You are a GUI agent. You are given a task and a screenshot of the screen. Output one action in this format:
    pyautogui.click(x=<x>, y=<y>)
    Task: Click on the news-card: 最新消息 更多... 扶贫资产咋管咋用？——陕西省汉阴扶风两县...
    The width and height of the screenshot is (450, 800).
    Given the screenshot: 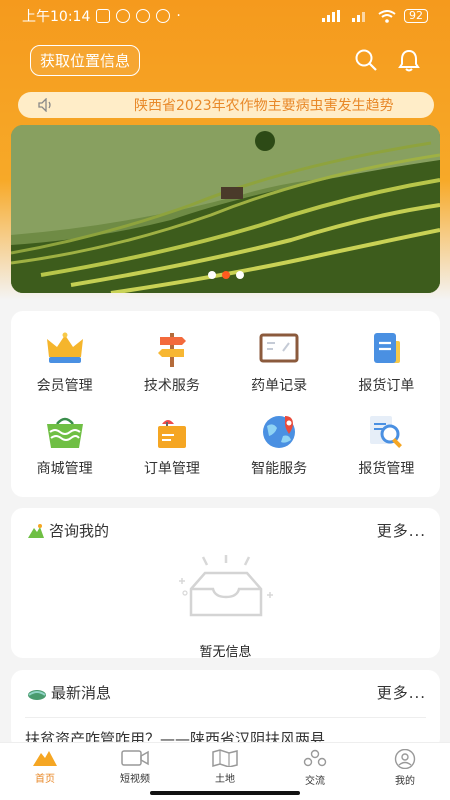 What is the action you would take?
    pyautogui.click(x=225, y=710)
    